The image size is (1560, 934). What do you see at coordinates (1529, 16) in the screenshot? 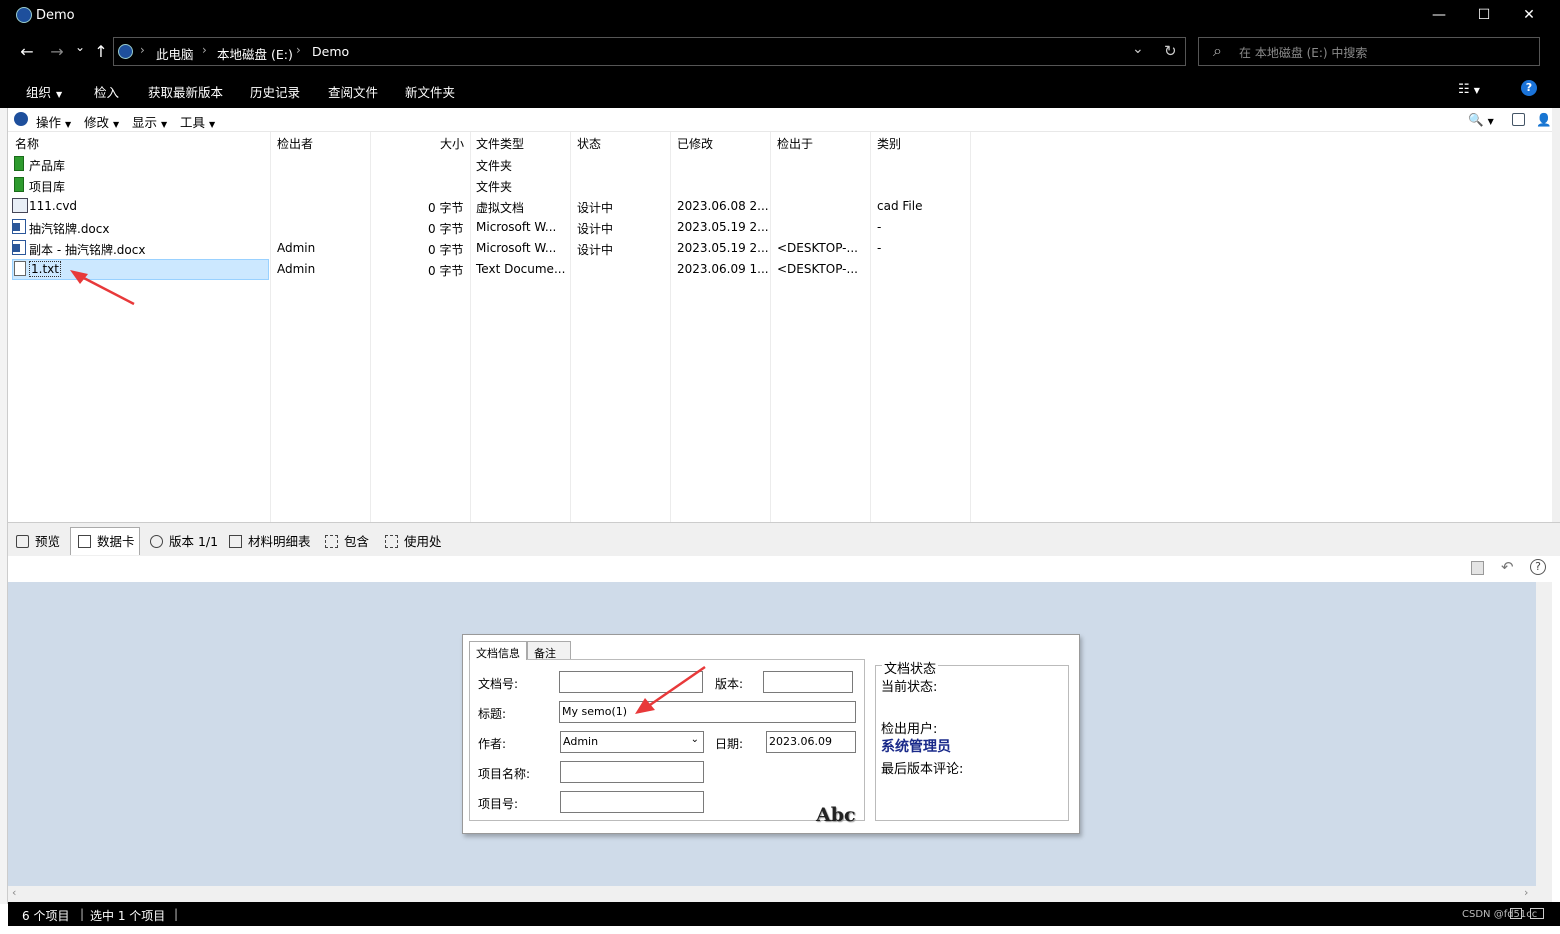
I see `close-button: ✕` at bounding box center [1529, 16].